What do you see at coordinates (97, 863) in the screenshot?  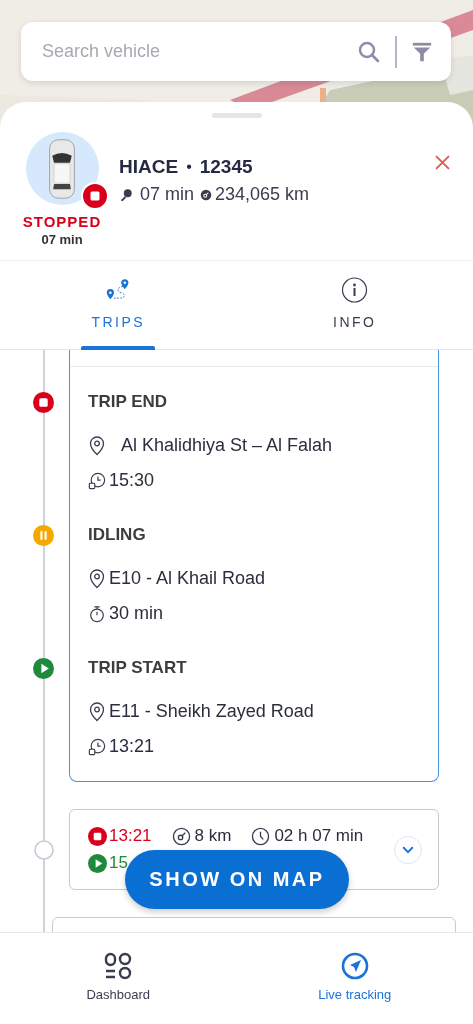 I see `play-icon` at bounding box center [97, 863].